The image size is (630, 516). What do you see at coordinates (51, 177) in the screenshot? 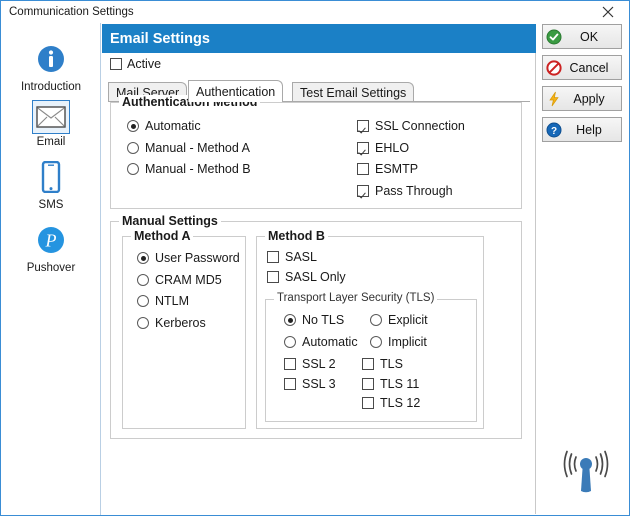
I see `mobile-phone-icon` at bounding box center [51, 177].